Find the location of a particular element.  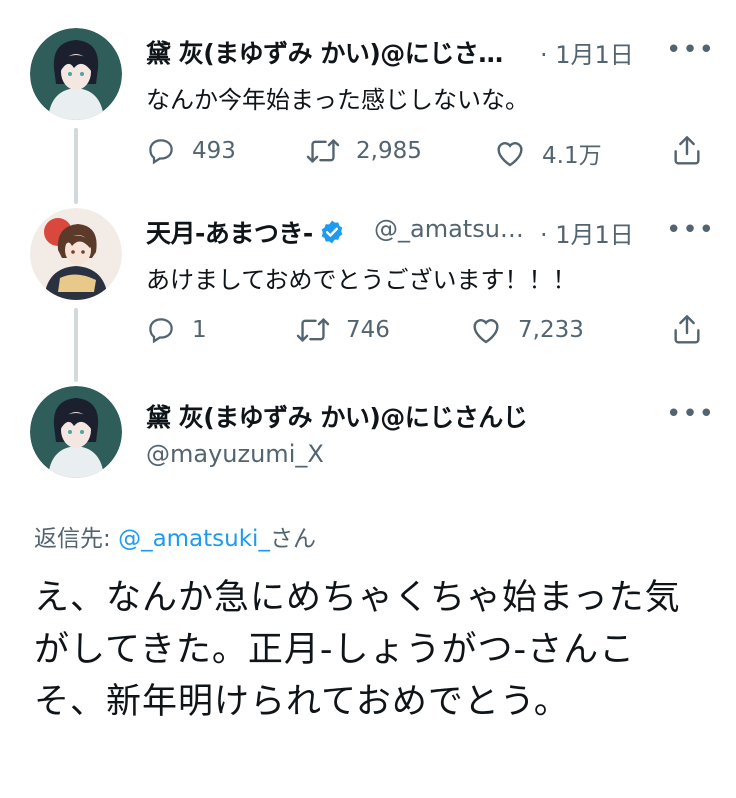

reply-button: 1 is located at coordinates (176, 330).